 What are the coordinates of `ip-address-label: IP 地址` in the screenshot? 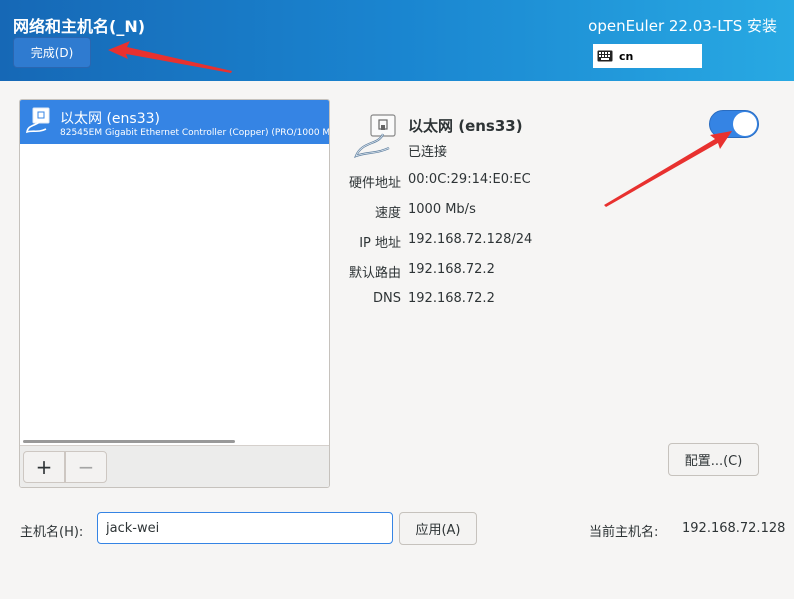 It's located at (380, 243).